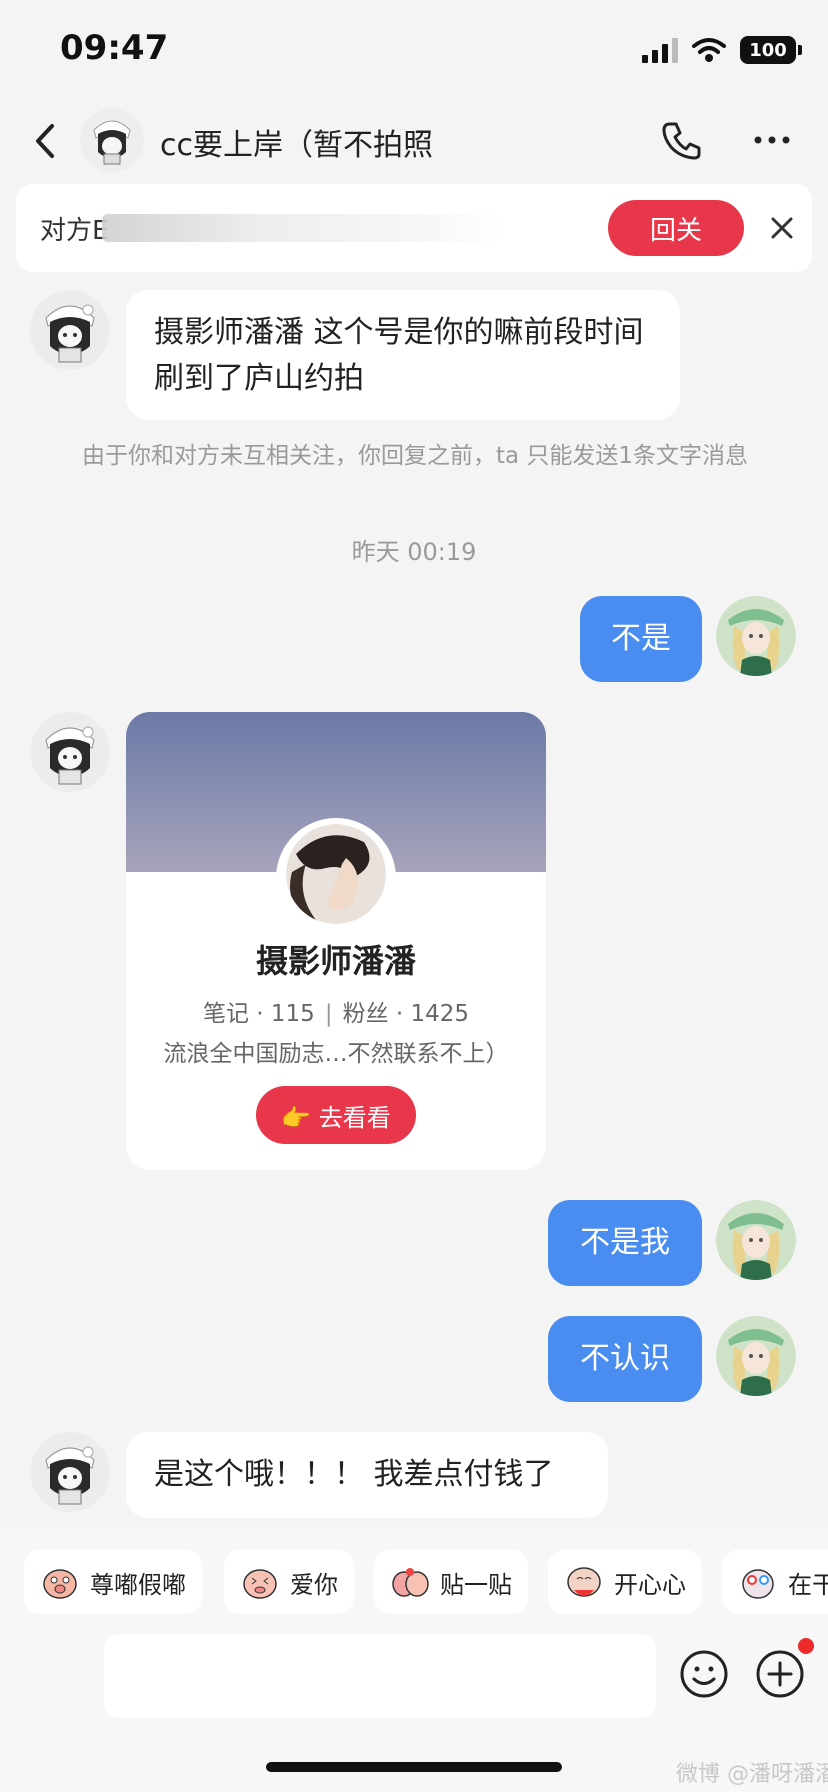 The width and height of the screenshot is (828, 1792). I want to click on wifi-icon, so click(709, 50).